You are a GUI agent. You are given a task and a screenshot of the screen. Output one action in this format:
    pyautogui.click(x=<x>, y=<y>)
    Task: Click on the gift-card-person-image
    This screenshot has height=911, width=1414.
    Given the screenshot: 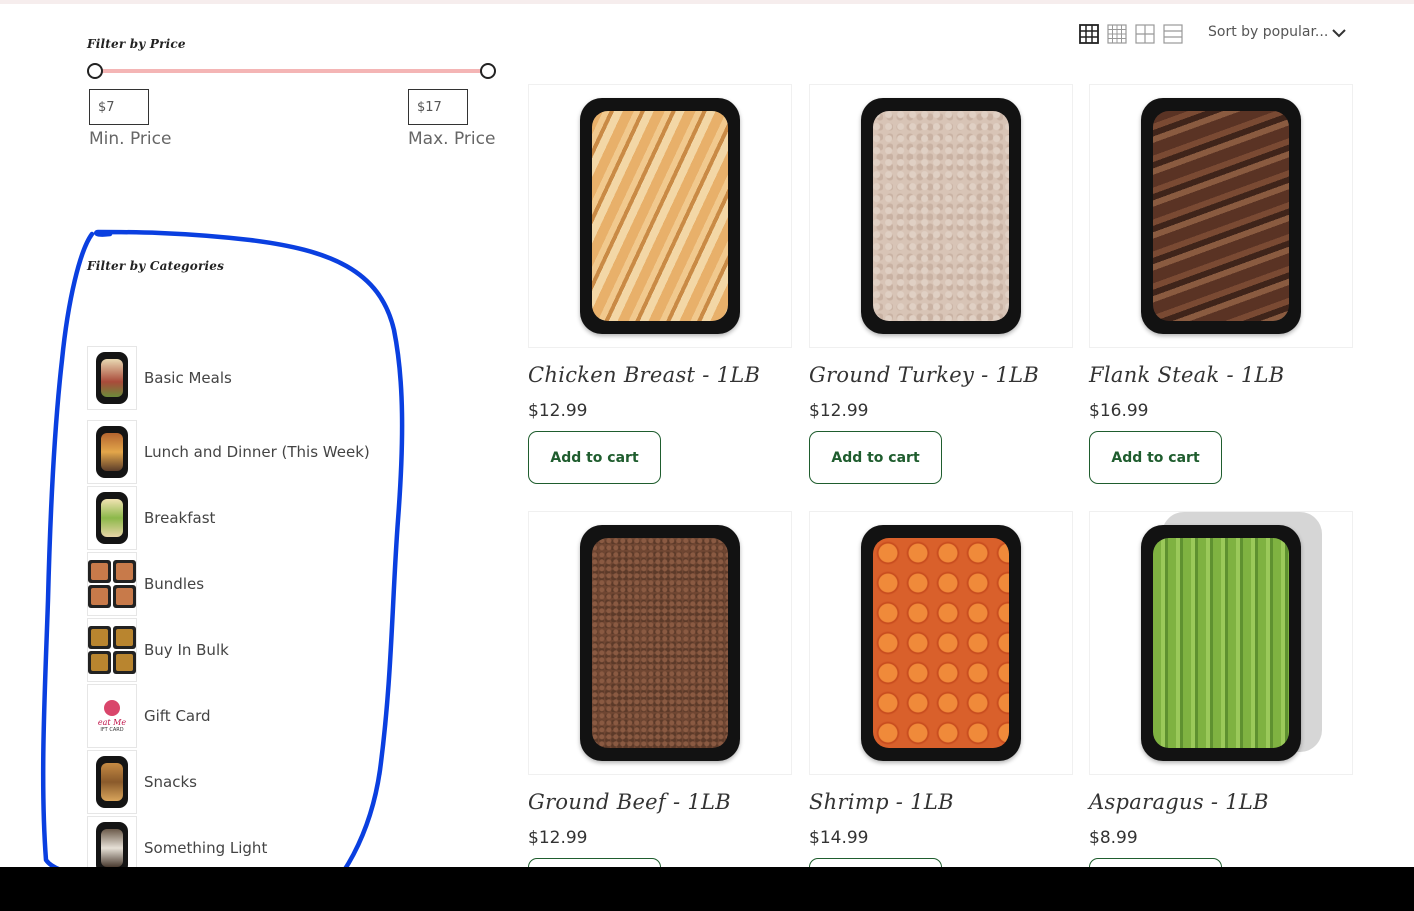 What is the action you would take?
    pyautogui.click(x=112, y=707)
    